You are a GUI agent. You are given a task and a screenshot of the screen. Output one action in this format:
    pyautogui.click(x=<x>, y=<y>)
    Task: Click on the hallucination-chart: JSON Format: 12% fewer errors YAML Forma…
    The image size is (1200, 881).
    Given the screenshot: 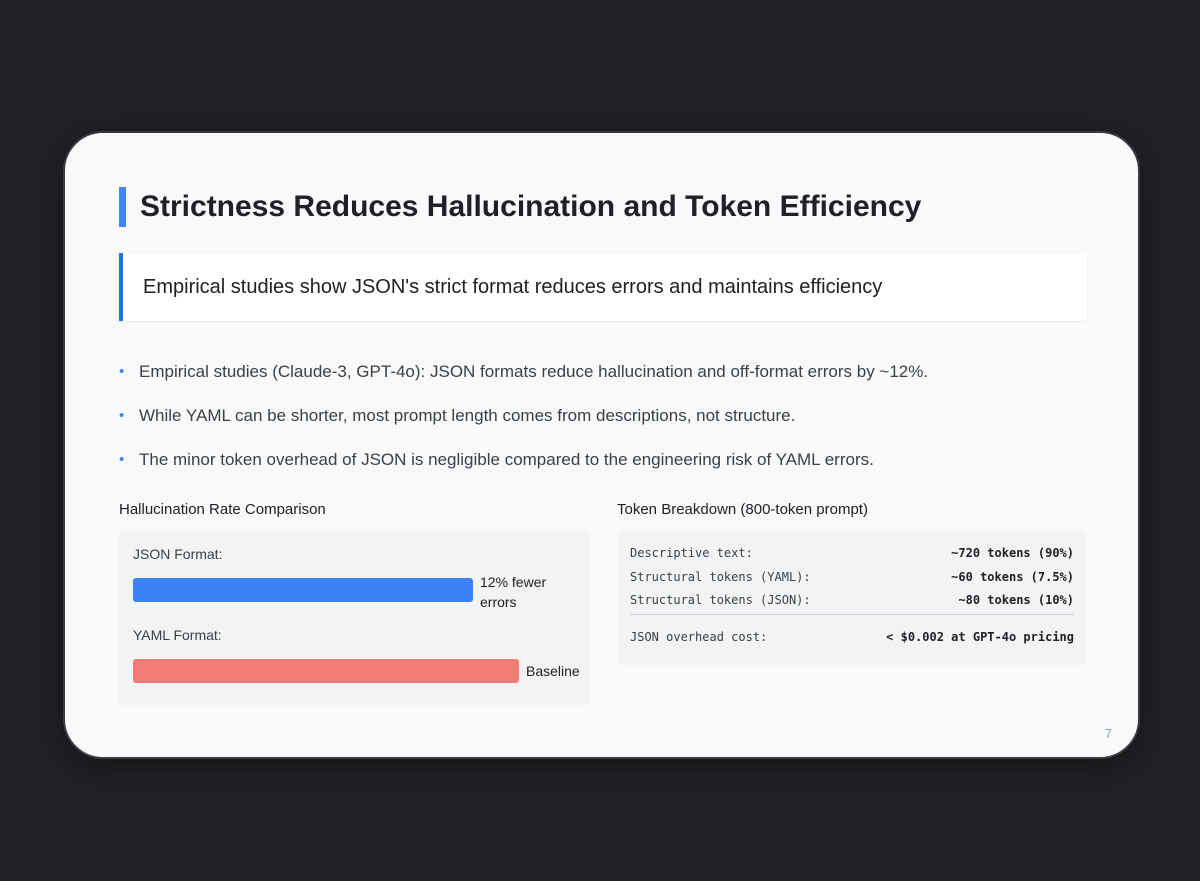 What is the action you would take?
    pyautogui.click(x=354, y=618)
    